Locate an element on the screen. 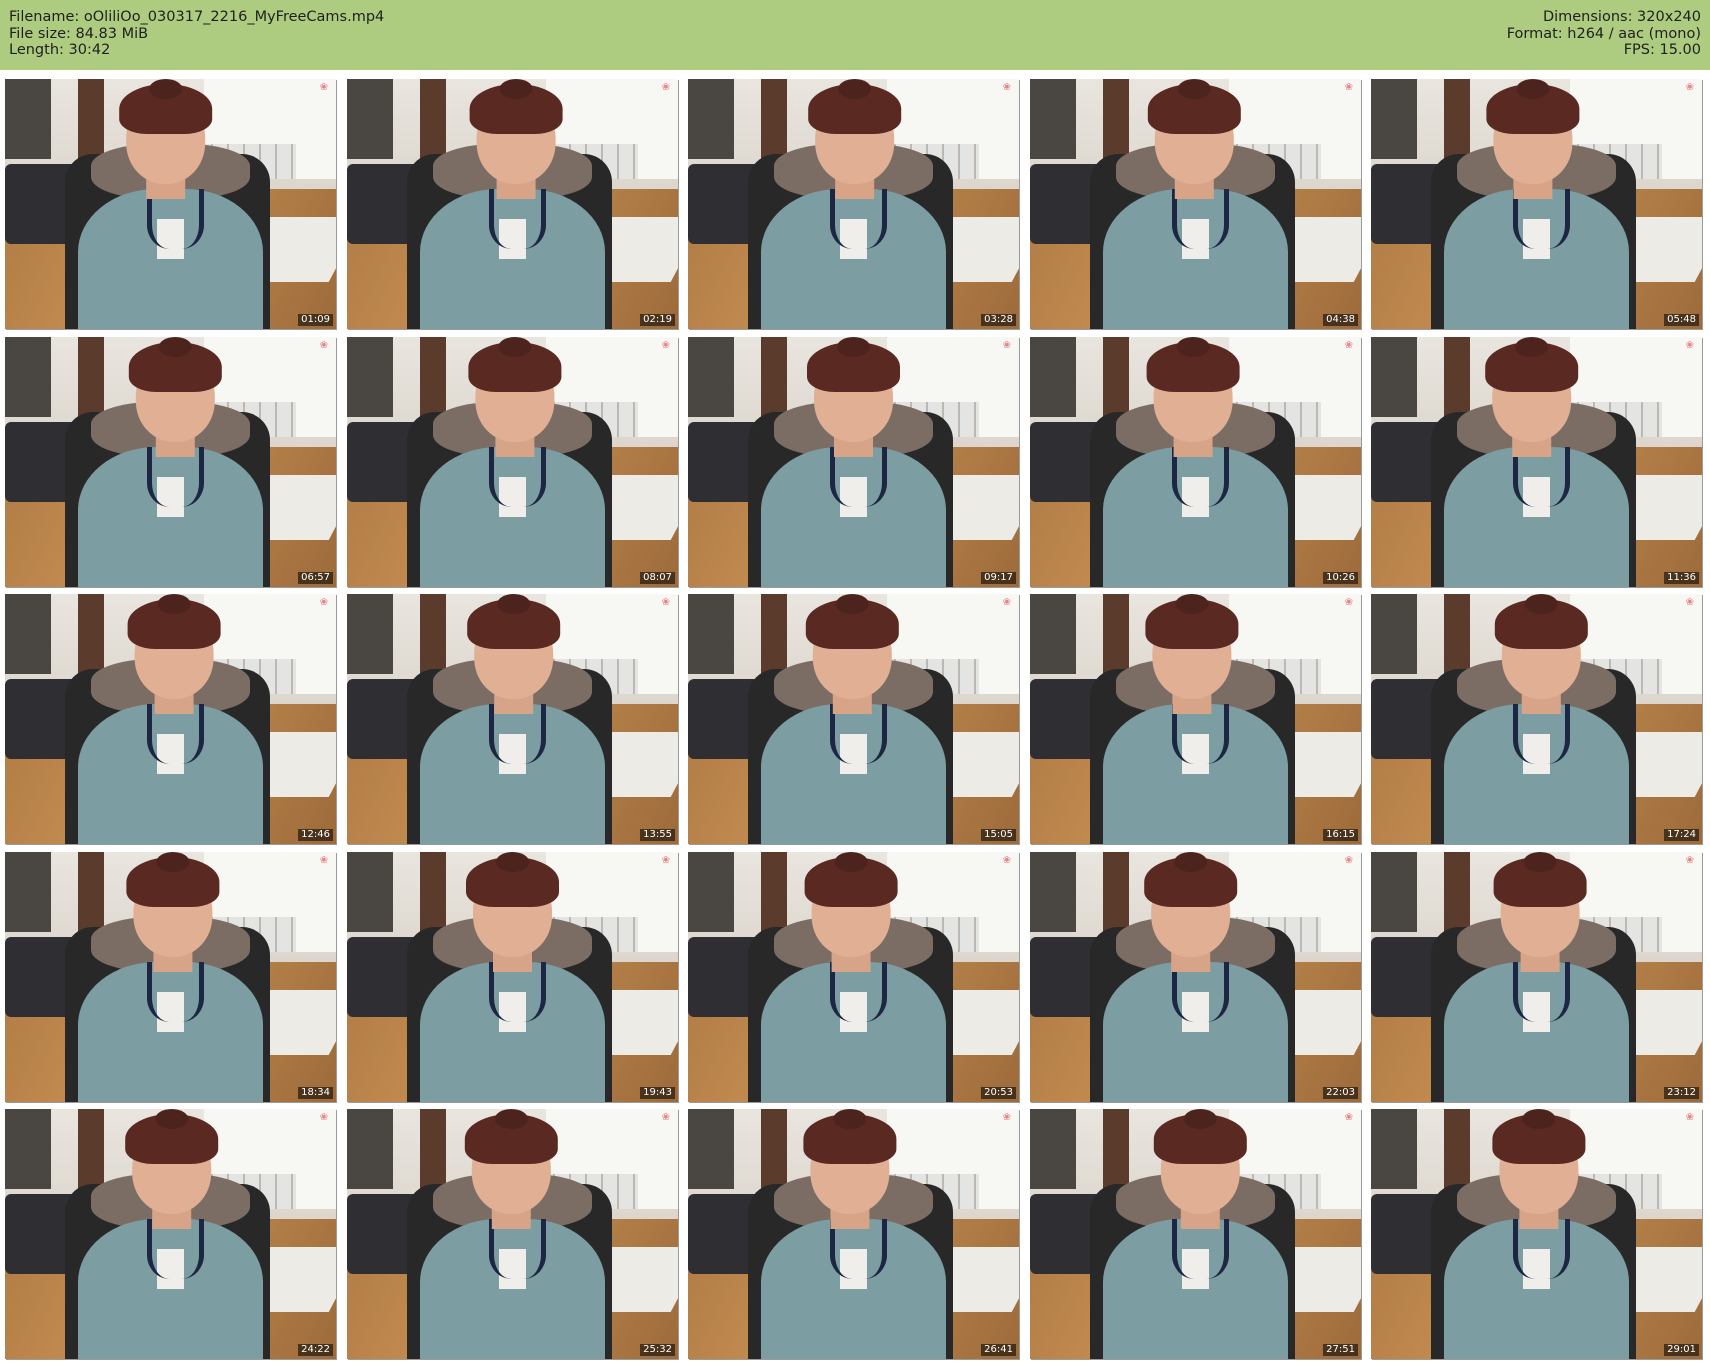 Image resolution: width=1710 pixels, height=1370 pixels. video-thumbnail: ❀ 12:46 is located at coordinates (170, 719).